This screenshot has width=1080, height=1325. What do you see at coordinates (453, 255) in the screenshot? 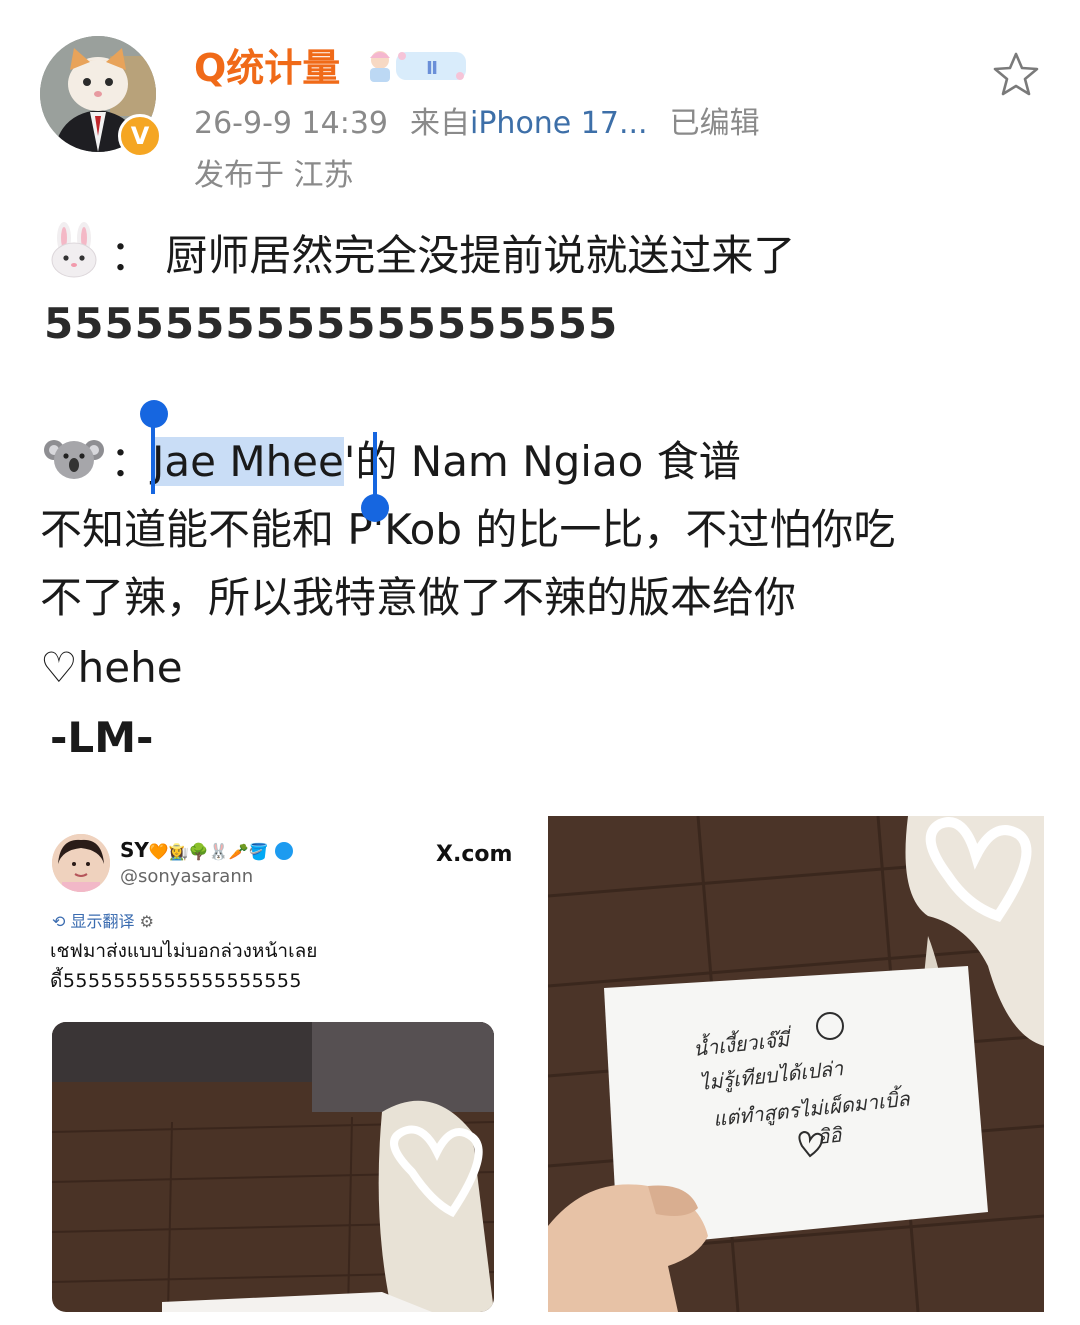
I see `post-line-1-text: ： 厨师居然完全没提前说就送过来了` at bounding box center [453, 255].